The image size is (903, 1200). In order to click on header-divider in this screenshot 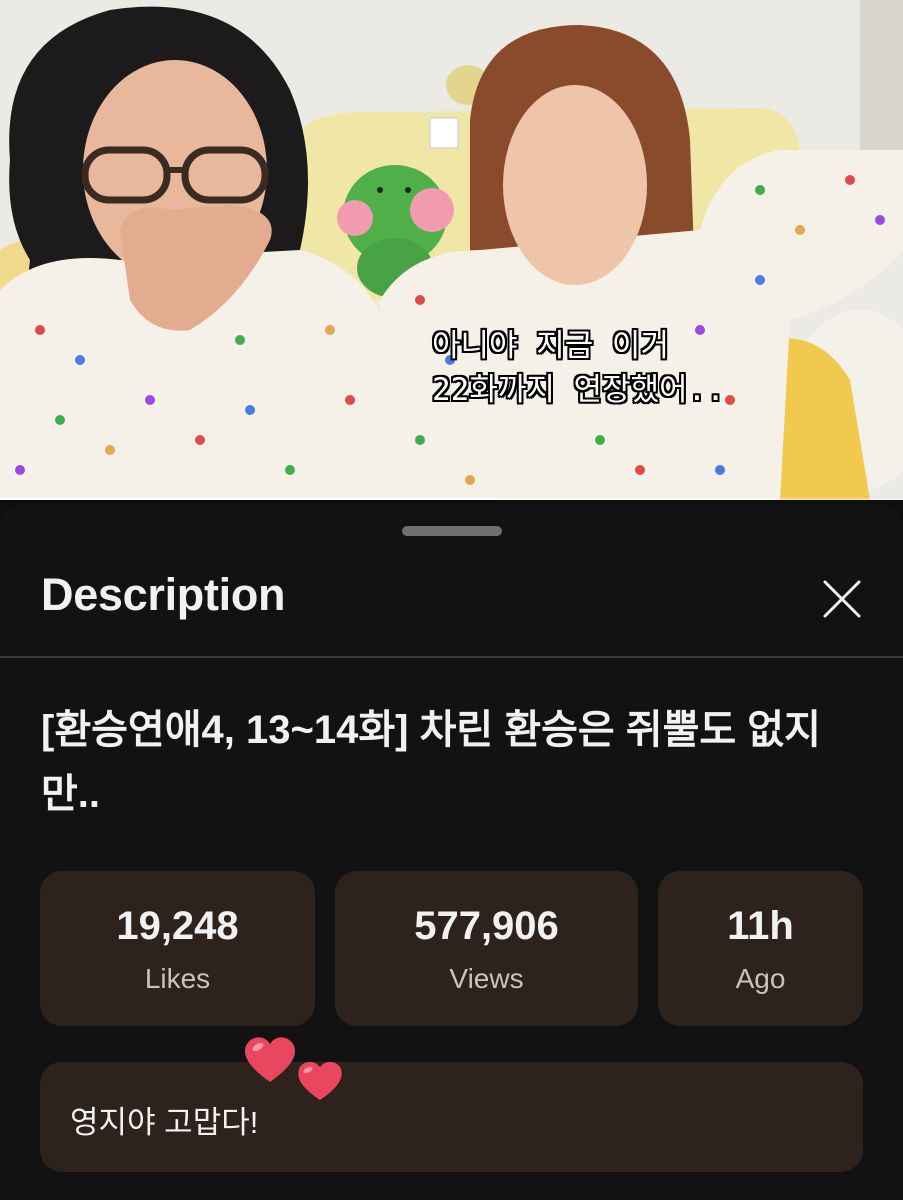, I will do `click(451, 657)`.